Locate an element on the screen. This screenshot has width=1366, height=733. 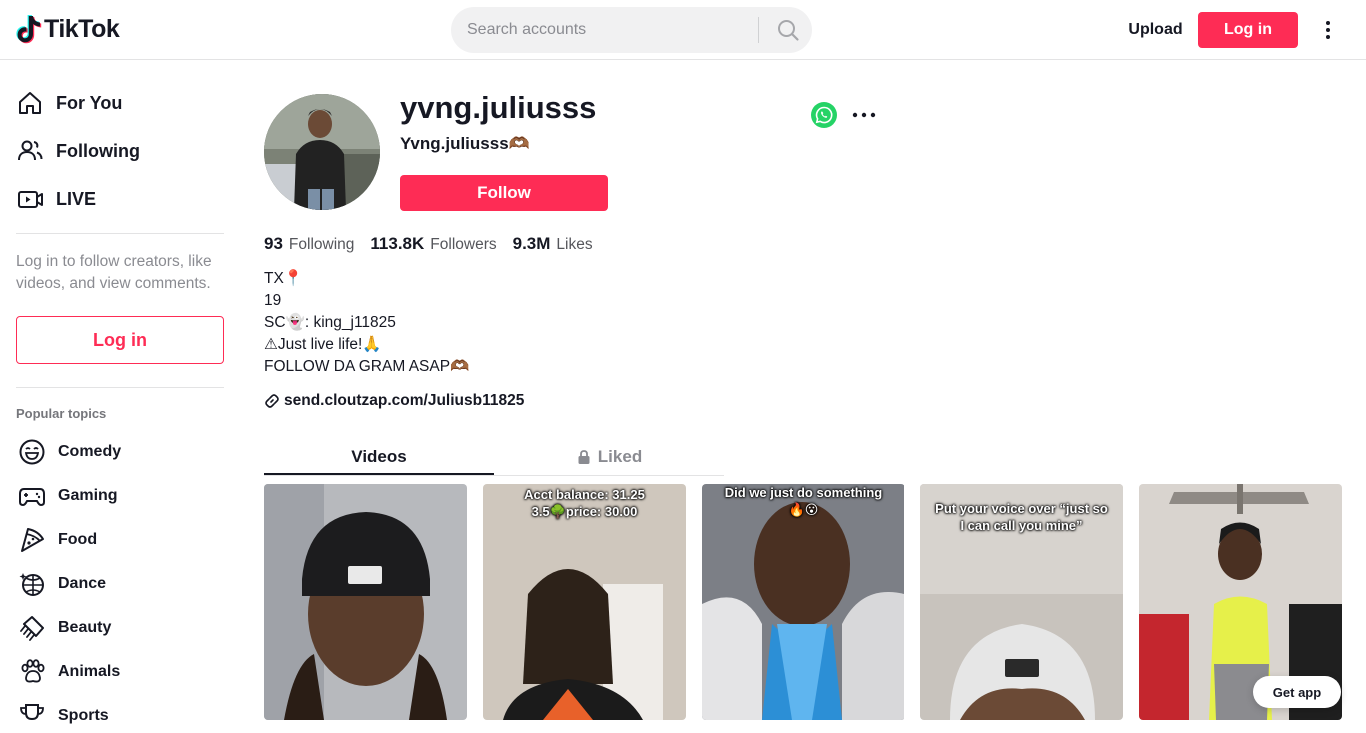
sidebar-item-following: Following is located at coordinates (78, 151).